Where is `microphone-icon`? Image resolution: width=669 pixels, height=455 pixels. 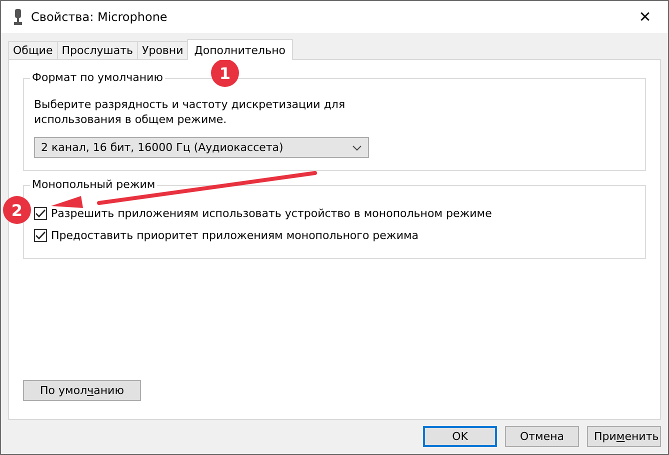 microphone-icon is located at coordinates (18, 17).